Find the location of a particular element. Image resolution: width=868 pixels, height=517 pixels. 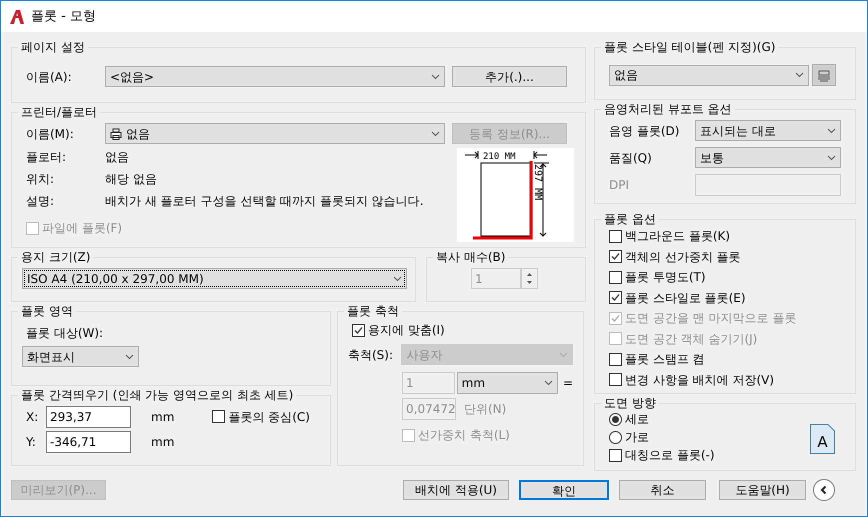

page-orientation-icon: A is located at coordinates (822, 439).